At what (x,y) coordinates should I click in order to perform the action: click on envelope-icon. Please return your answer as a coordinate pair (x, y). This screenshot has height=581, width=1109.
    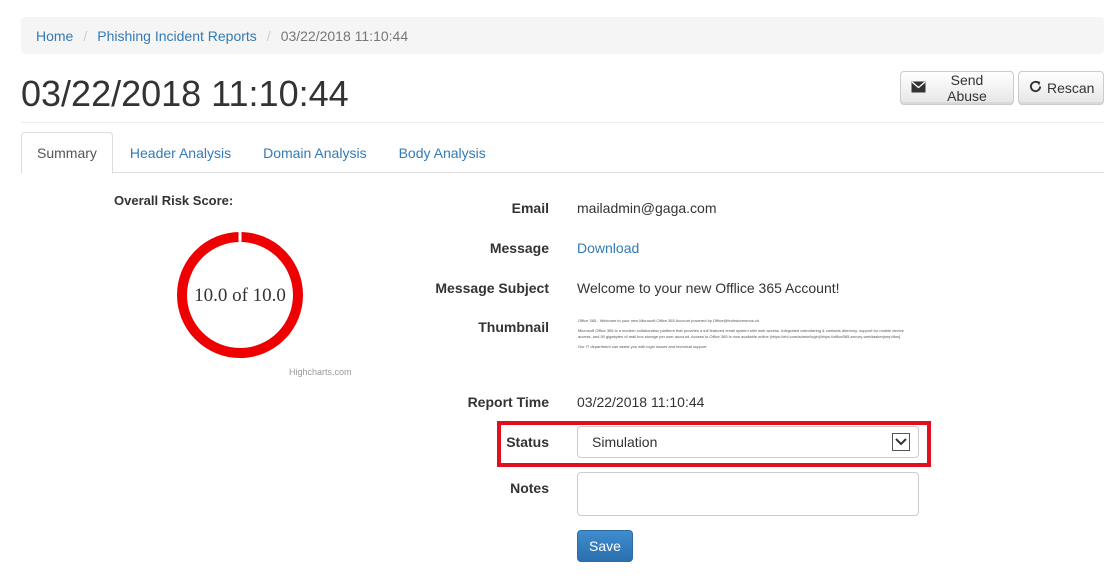
    Looking at the image, I should click on (918, 88).